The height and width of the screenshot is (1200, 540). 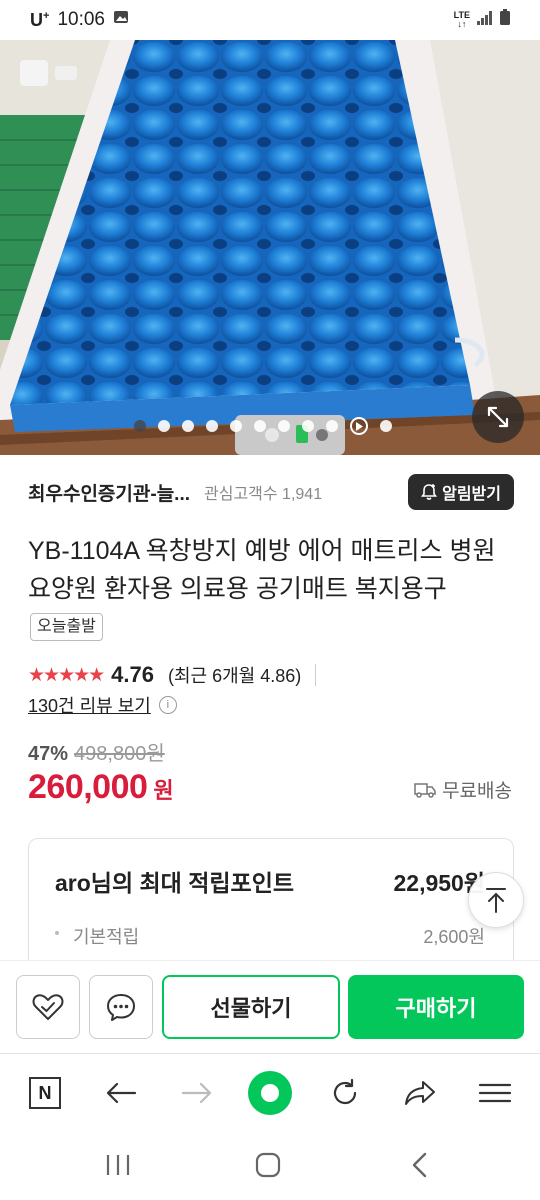 What do you see at coordinates (359, 426) in the screenshot?
I see `play-video-icon` at bounding box center [359, 426].